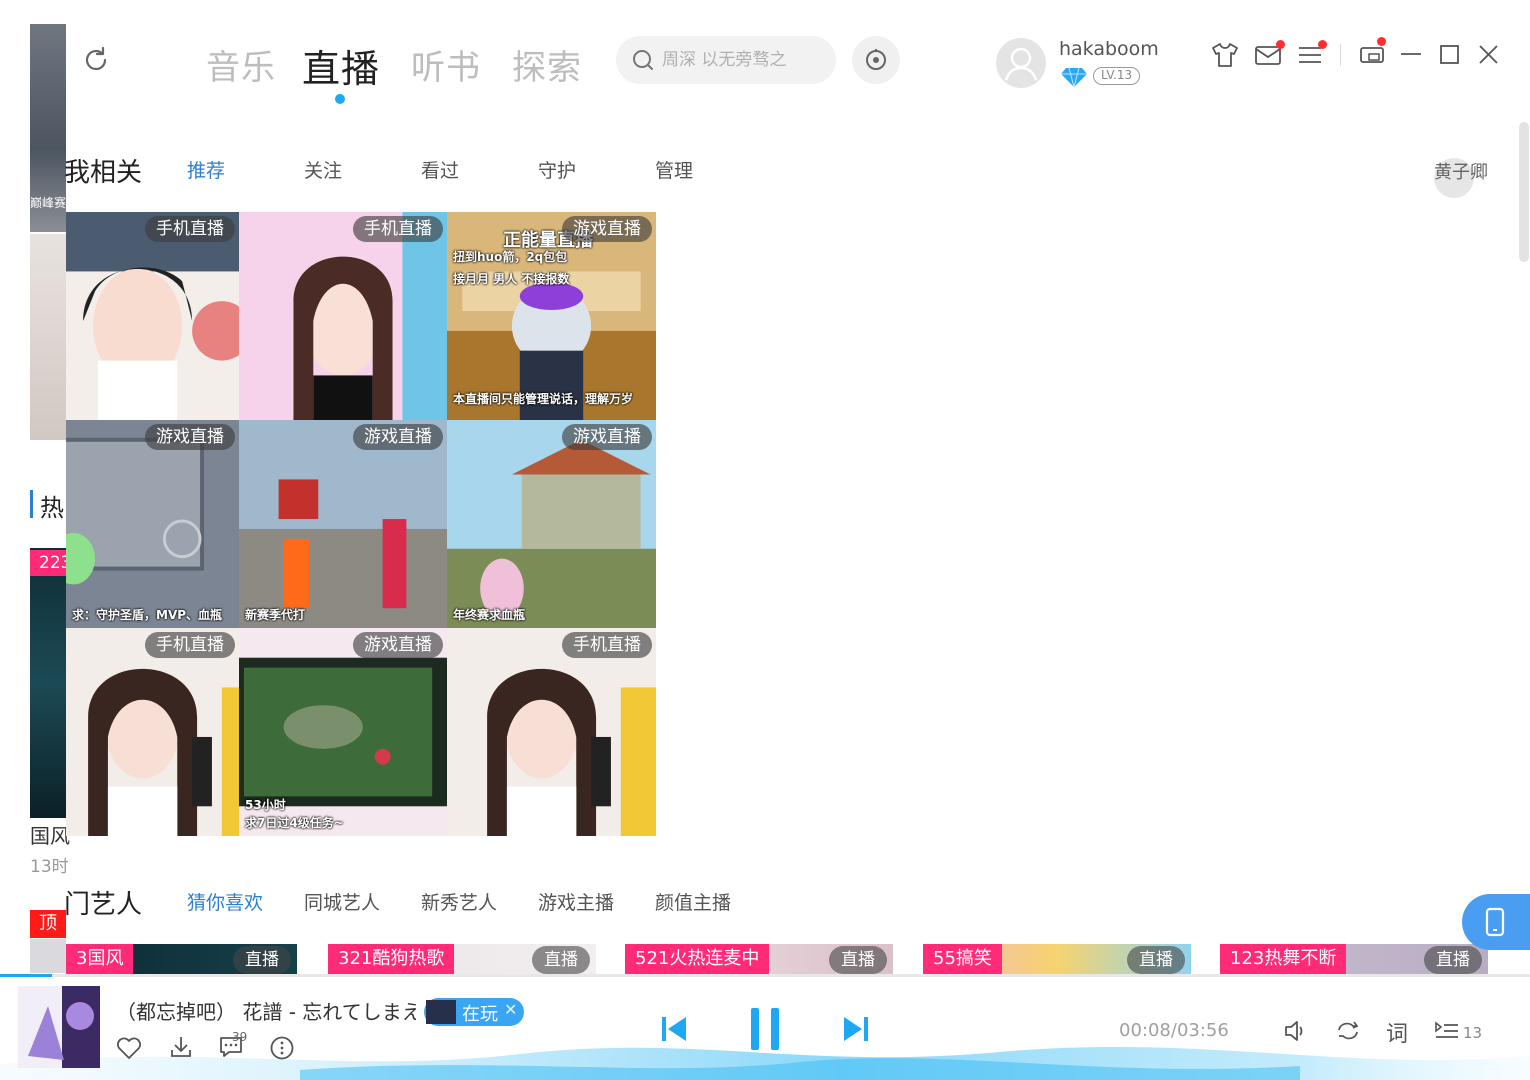 This screenshot has height=1080, width=1530. Describe the element at coordinates (1411, 55) in the screenshot. I see `minimize-icon` at that location.